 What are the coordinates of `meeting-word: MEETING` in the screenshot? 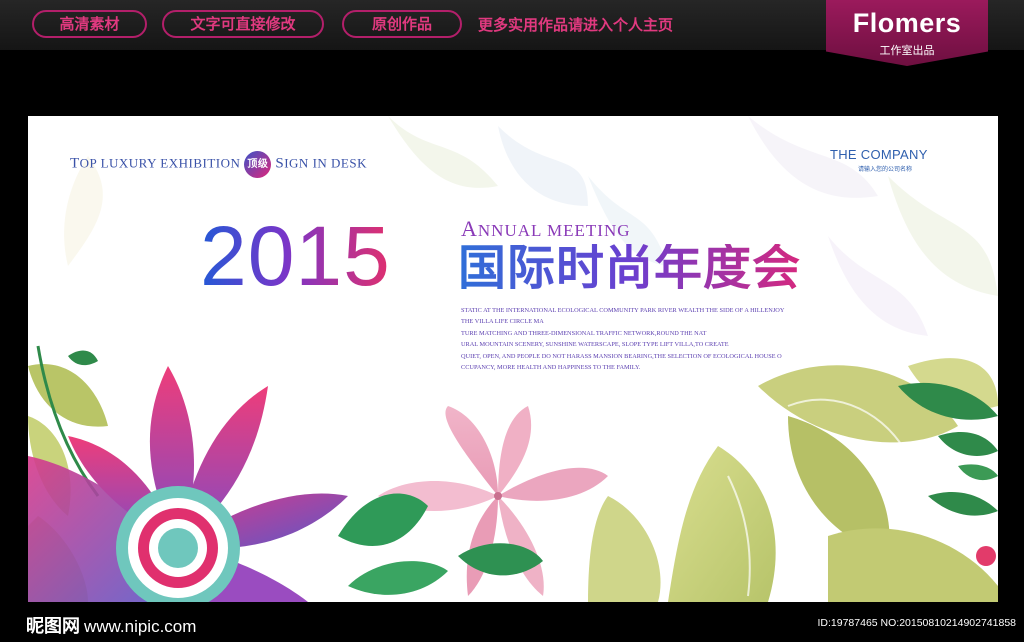 It's located at (589, 230).